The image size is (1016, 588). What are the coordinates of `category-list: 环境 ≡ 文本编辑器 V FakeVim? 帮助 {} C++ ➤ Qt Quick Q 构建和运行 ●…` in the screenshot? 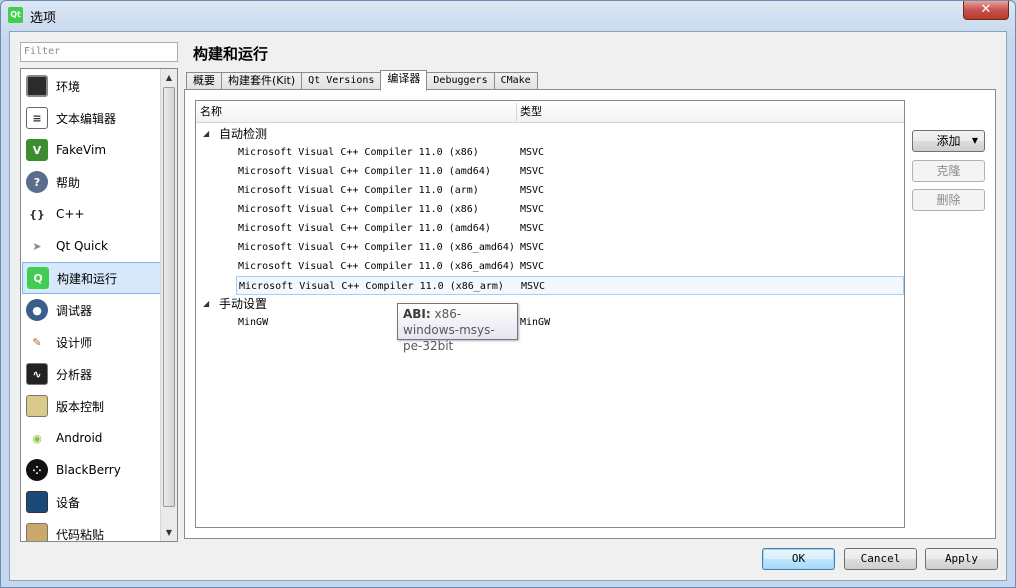 It's located at (99, 305).